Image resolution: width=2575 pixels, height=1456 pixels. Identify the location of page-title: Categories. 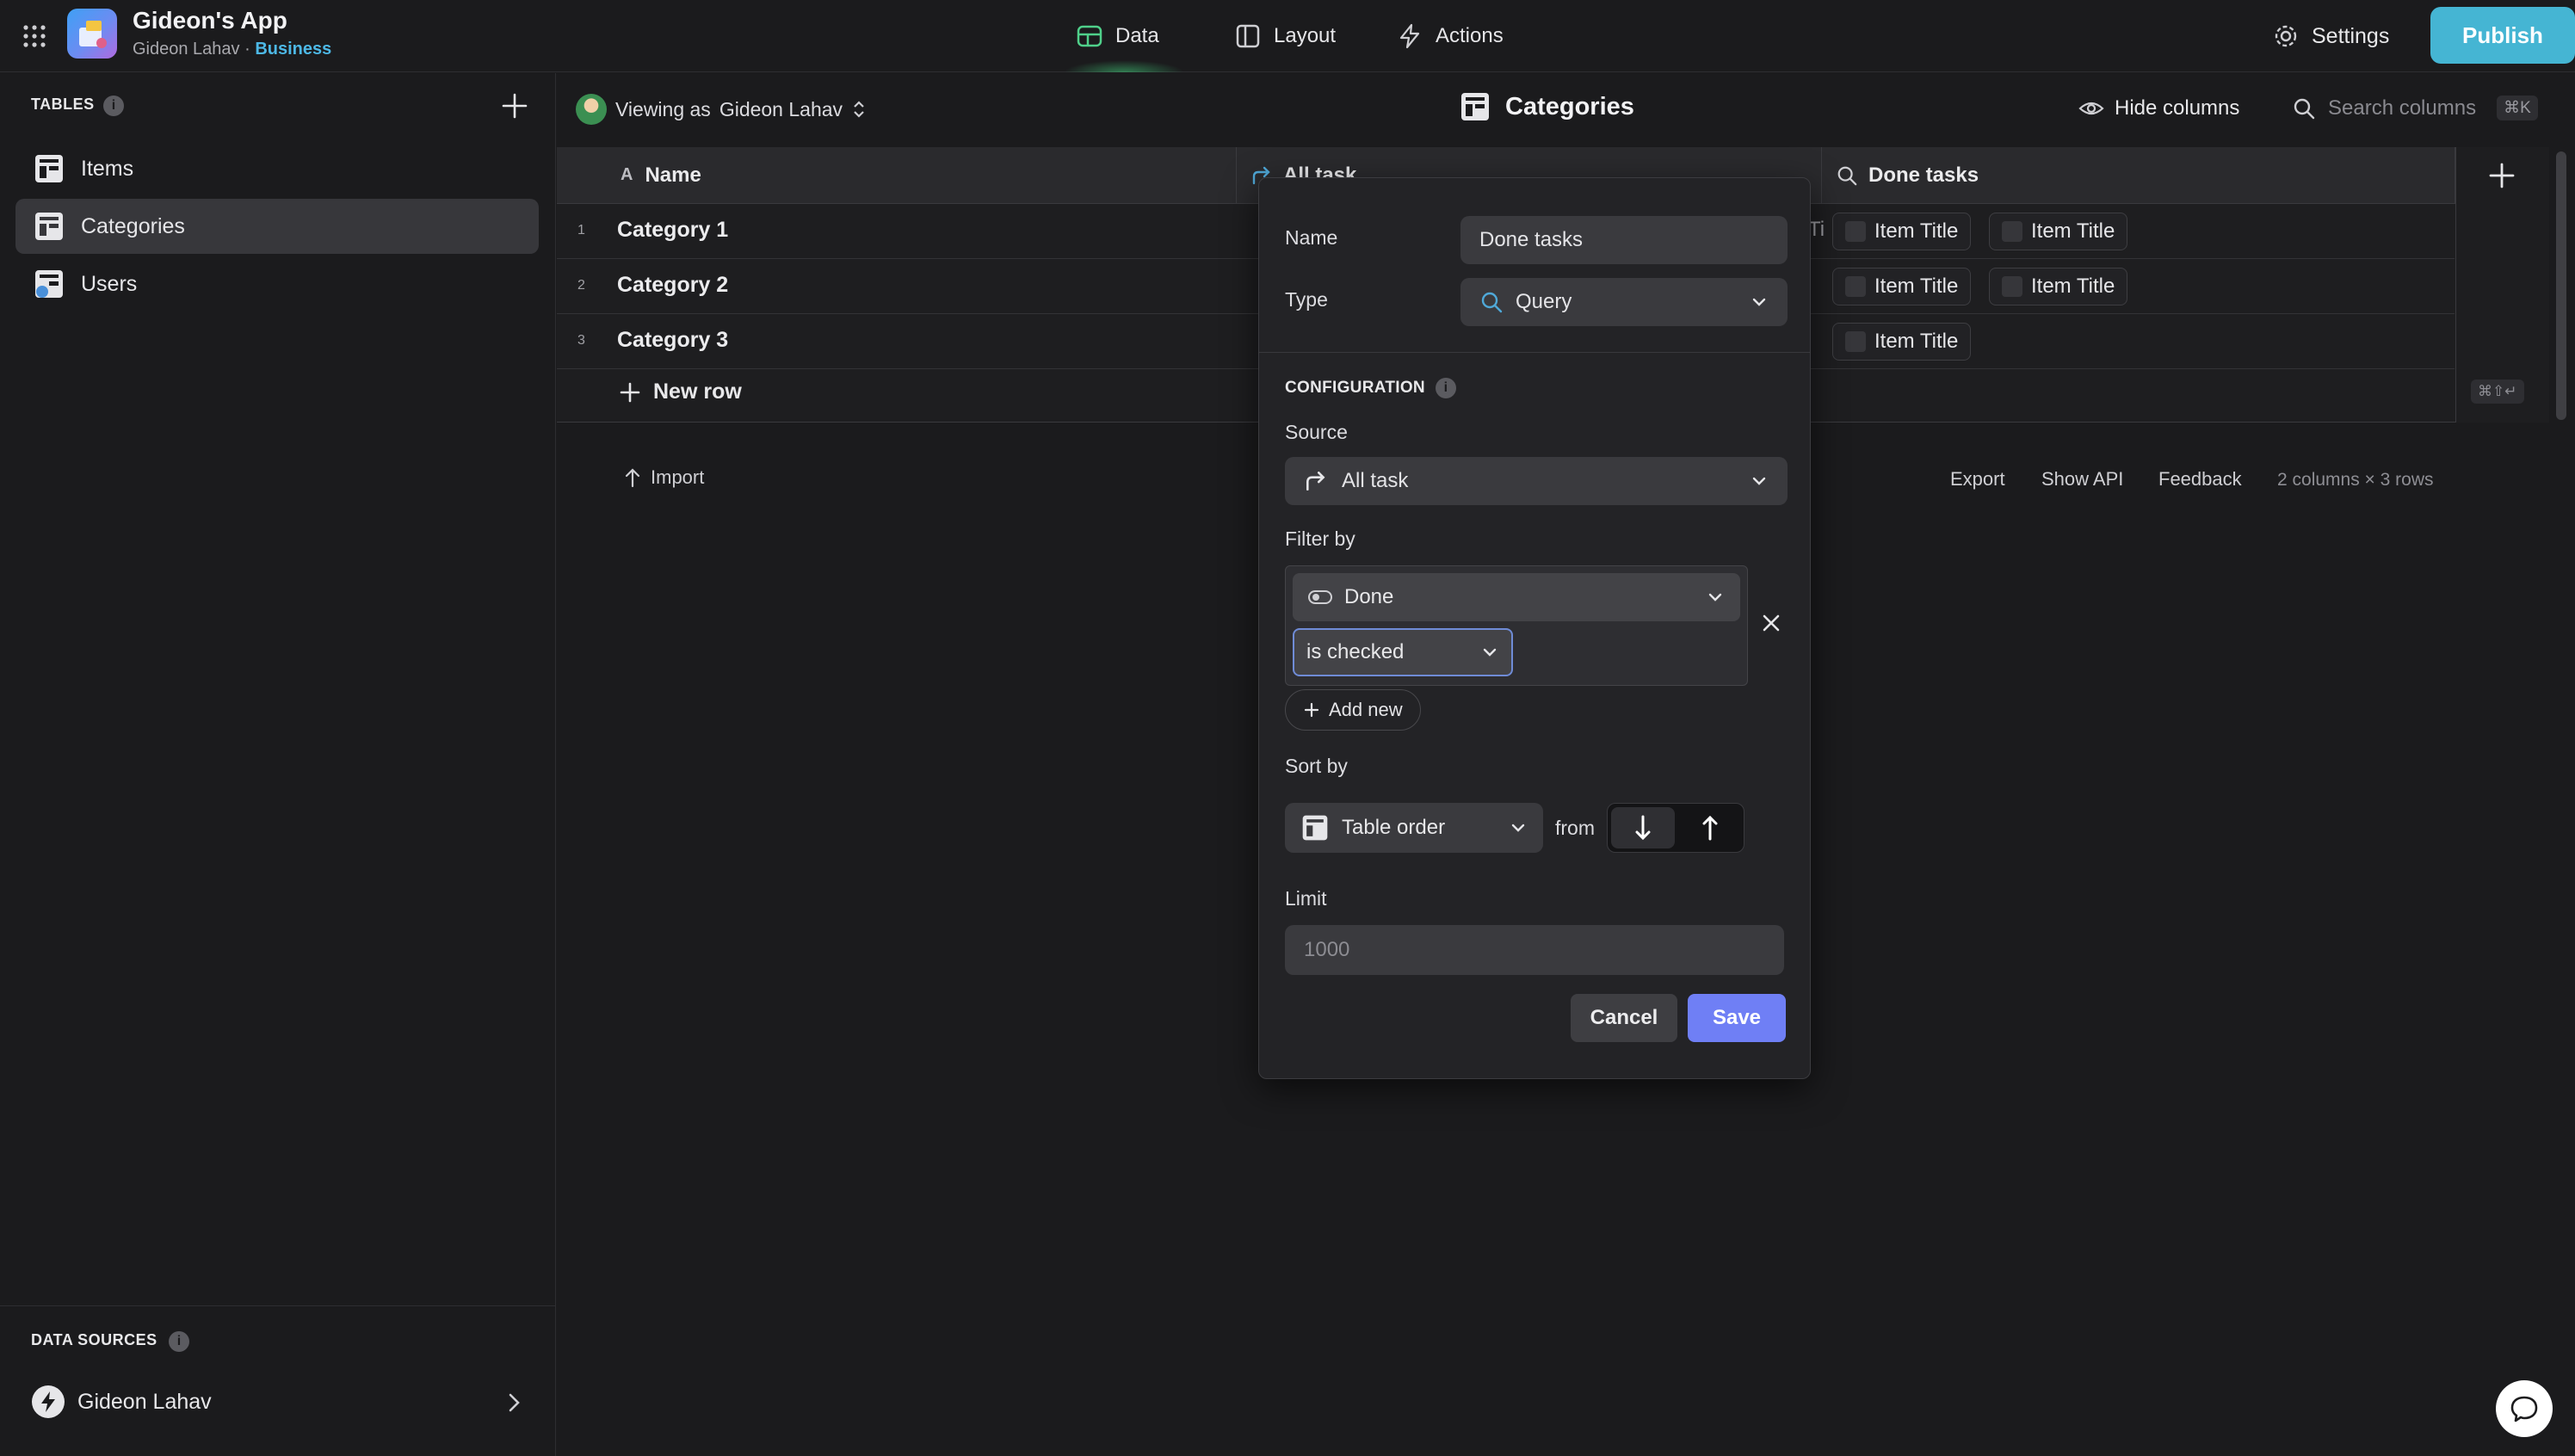
(1546, 106).